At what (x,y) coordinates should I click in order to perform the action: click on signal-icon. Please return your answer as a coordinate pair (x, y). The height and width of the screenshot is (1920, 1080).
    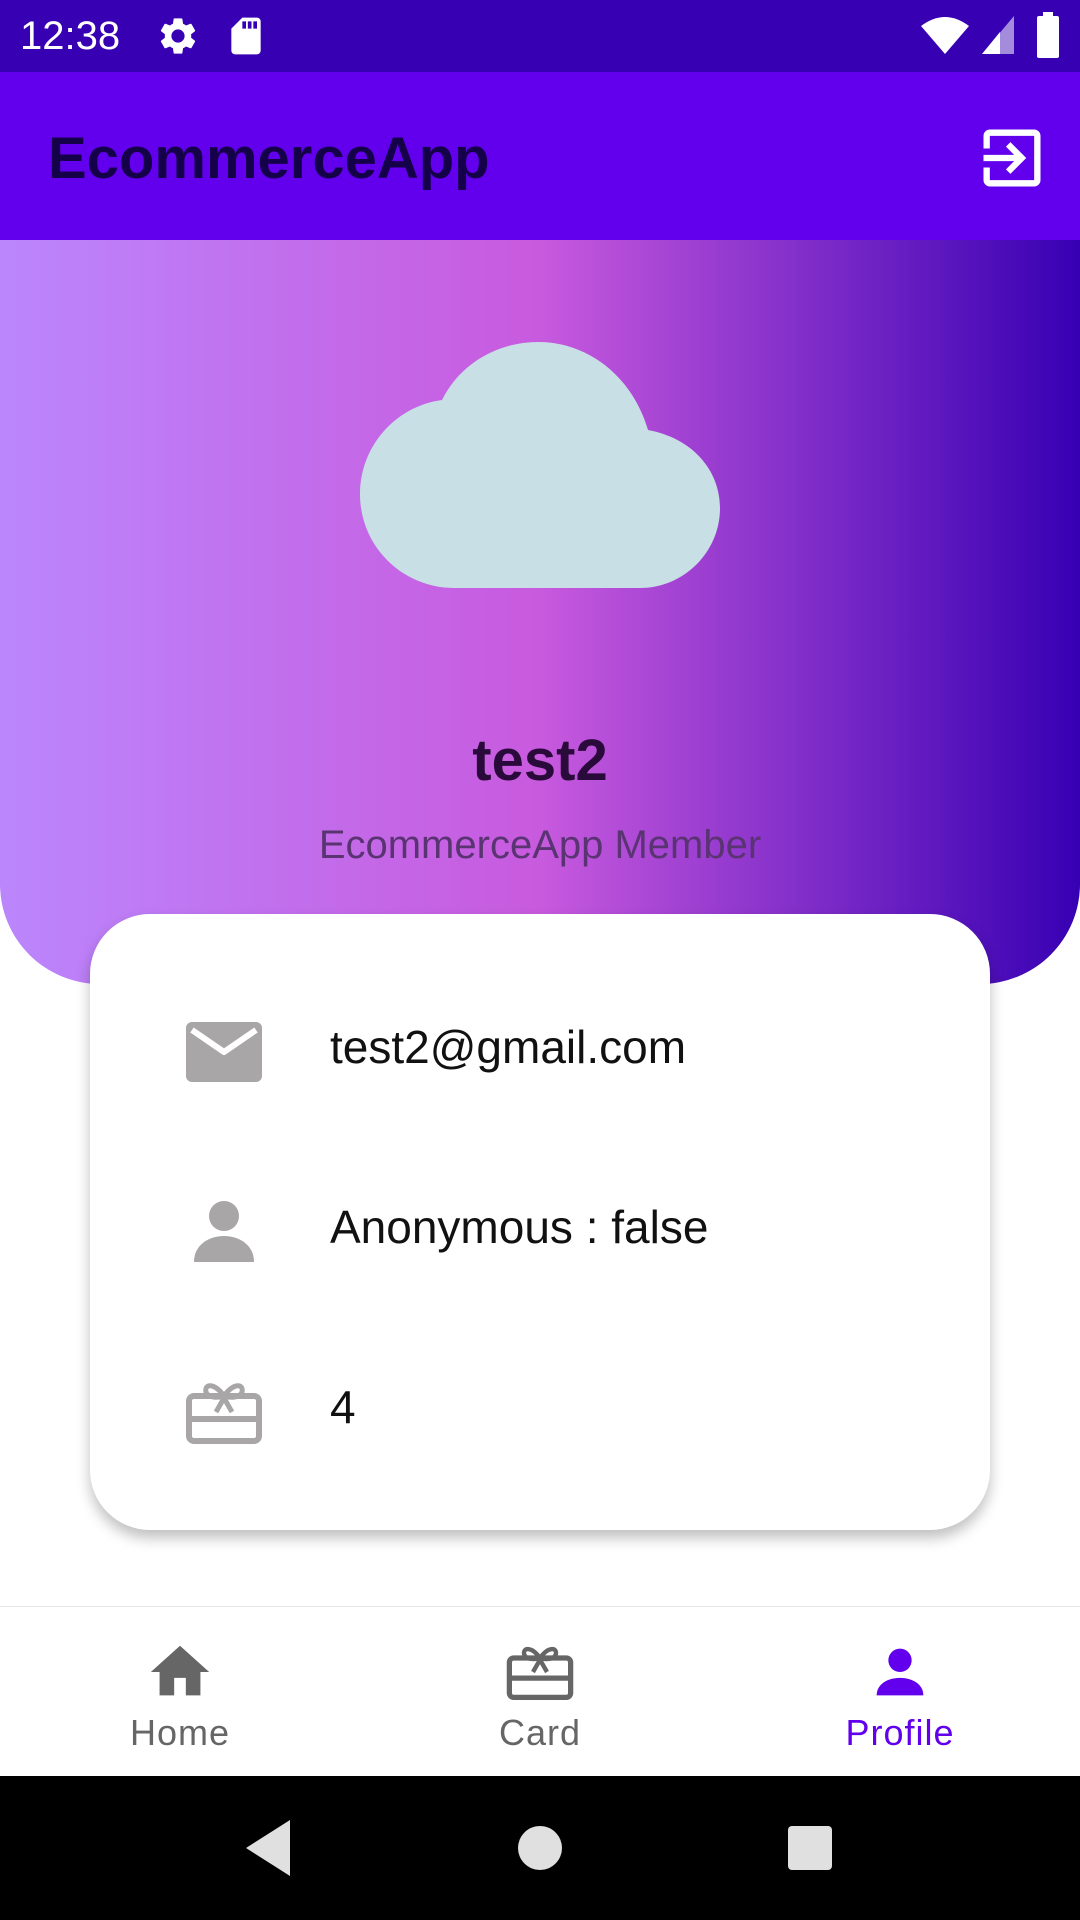
    Looking at the image, I should click on (998, 35).